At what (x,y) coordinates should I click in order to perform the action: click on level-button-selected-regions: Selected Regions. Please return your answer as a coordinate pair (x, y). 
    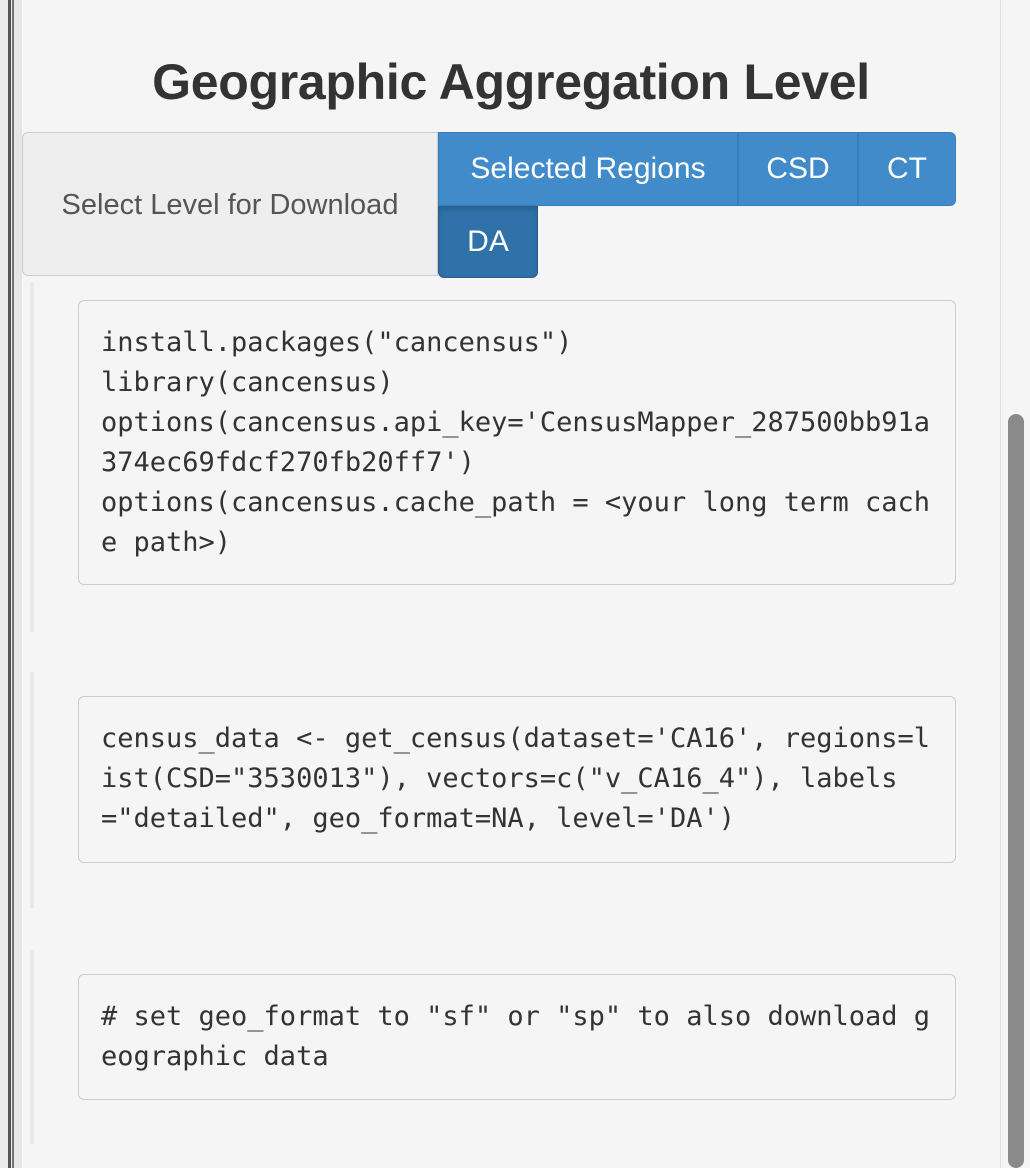
    Looking at the image, I should click on (588, 169).